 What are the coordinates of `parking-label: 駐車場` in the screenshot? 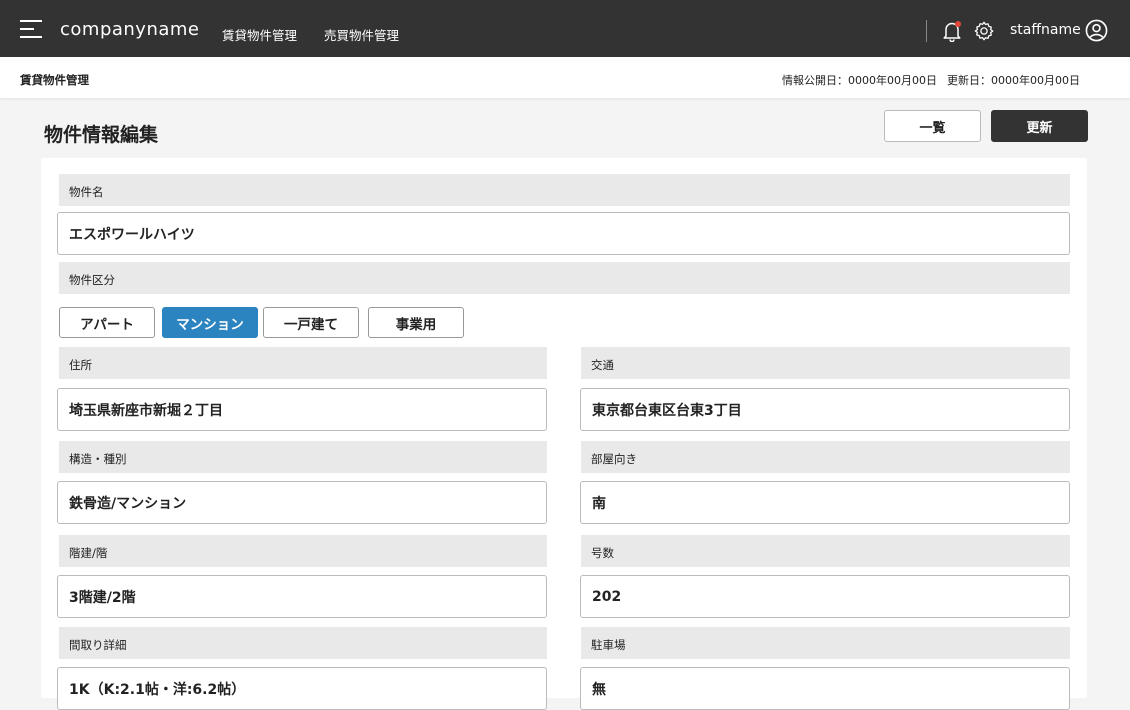 It's located at (825, 643).